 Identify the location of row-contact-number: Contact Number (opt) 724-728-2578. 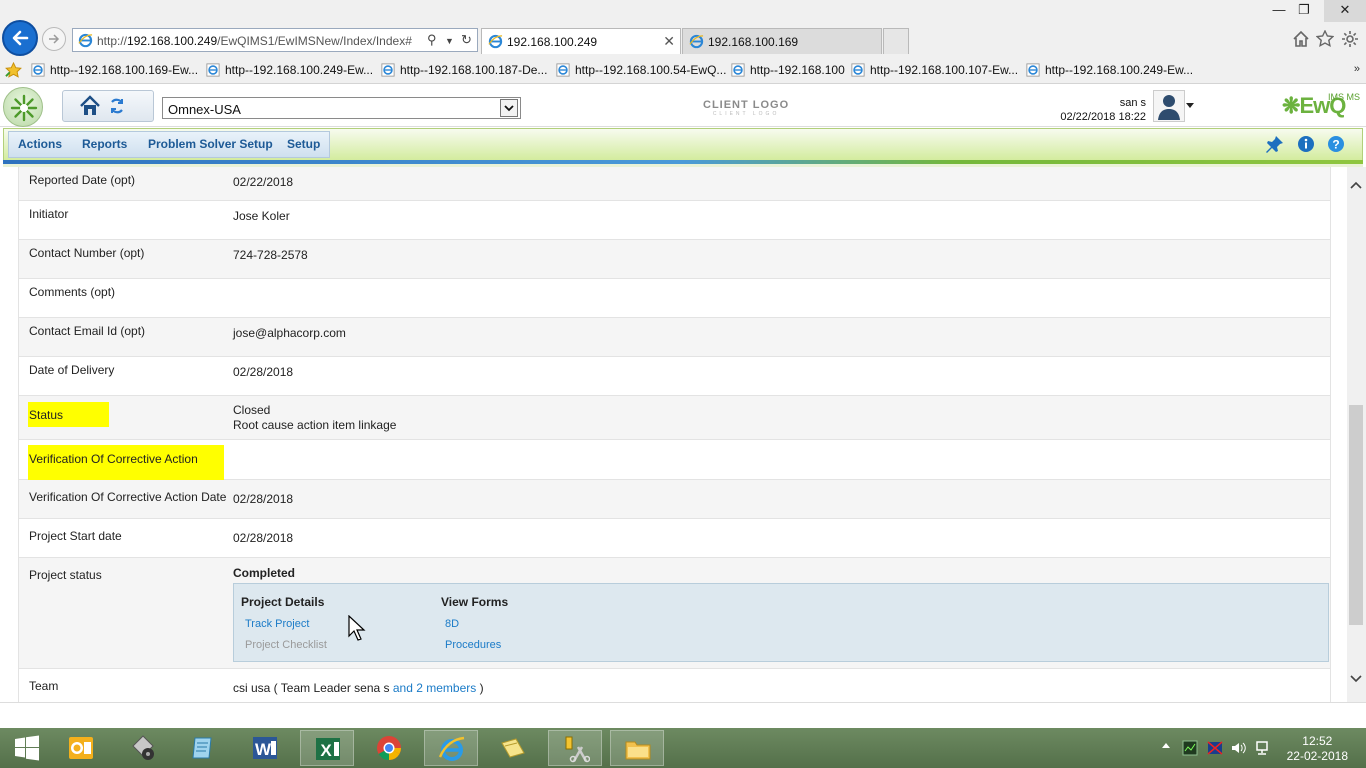
(674, 259).